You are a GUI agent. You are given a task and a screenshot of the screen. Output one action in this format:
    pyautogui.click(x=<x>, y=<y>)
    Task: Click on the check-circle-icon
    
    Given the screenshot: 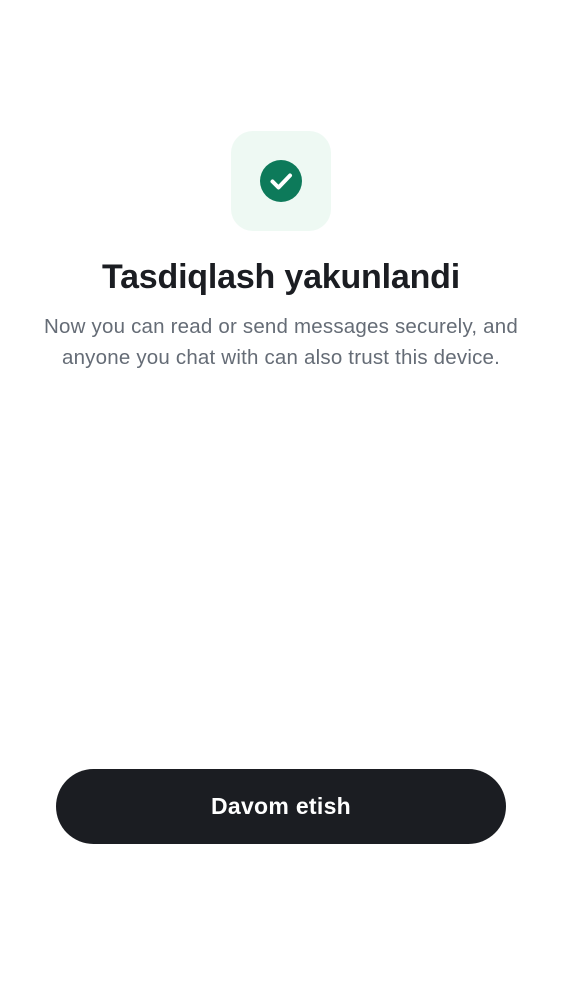 What is the action you would take?
    pyautogui.click(x=281, y=181)
    